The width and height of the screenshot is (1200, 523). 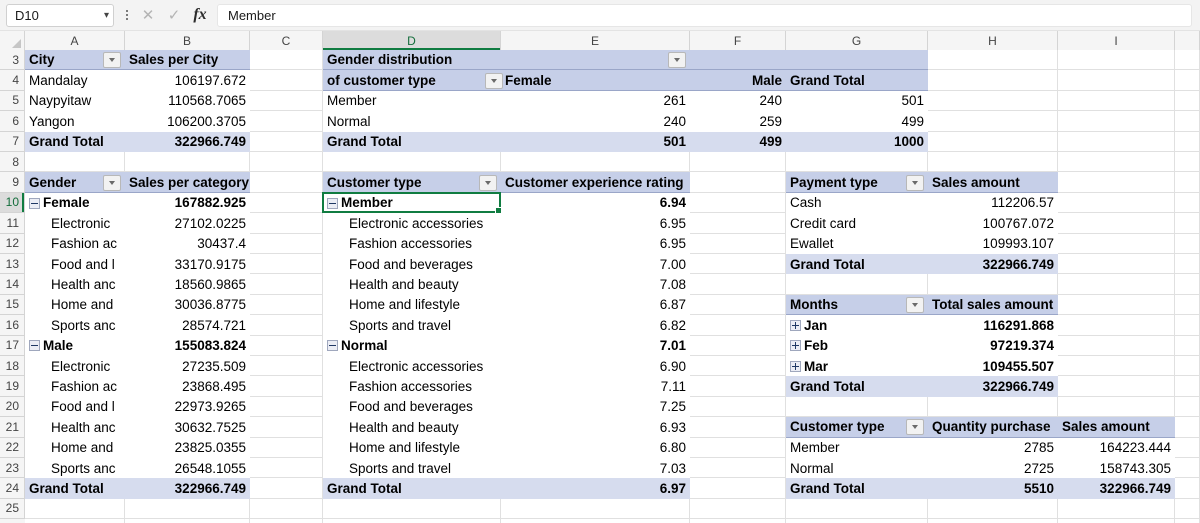 What do you see at coordinates (60, 15) in the screenshot?
I see `name-box: D10 ▾` at bounding box center [60, 15].